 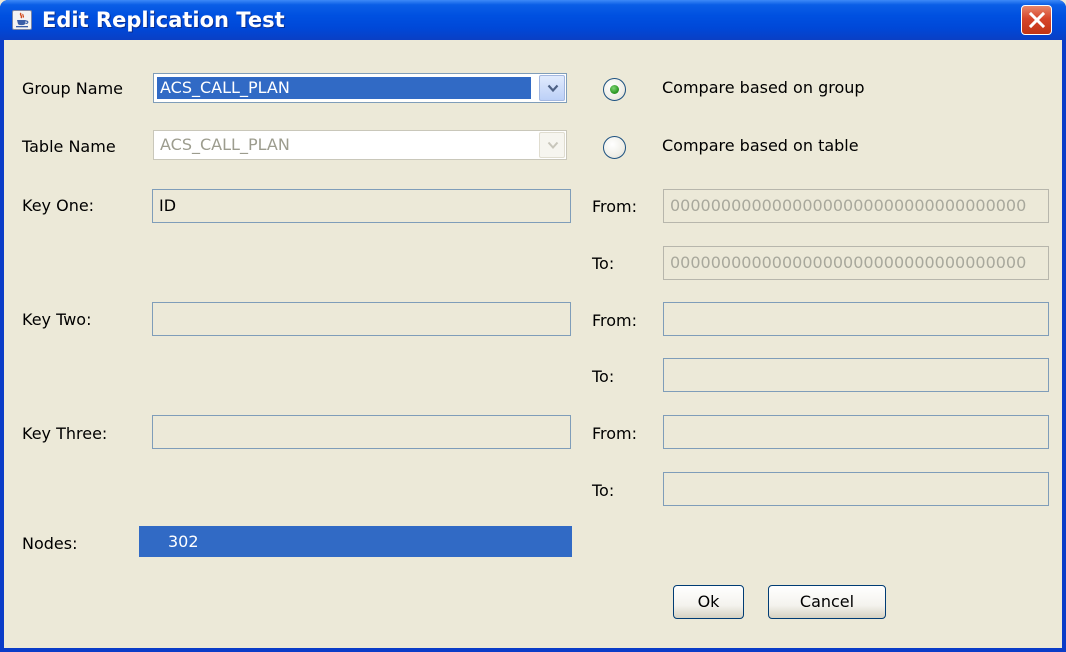 What do you see at coordinates (760, 145) in the screenshot?
I see `radio-compare-table-label: Compare based on table` at bounding box center [760, 145].